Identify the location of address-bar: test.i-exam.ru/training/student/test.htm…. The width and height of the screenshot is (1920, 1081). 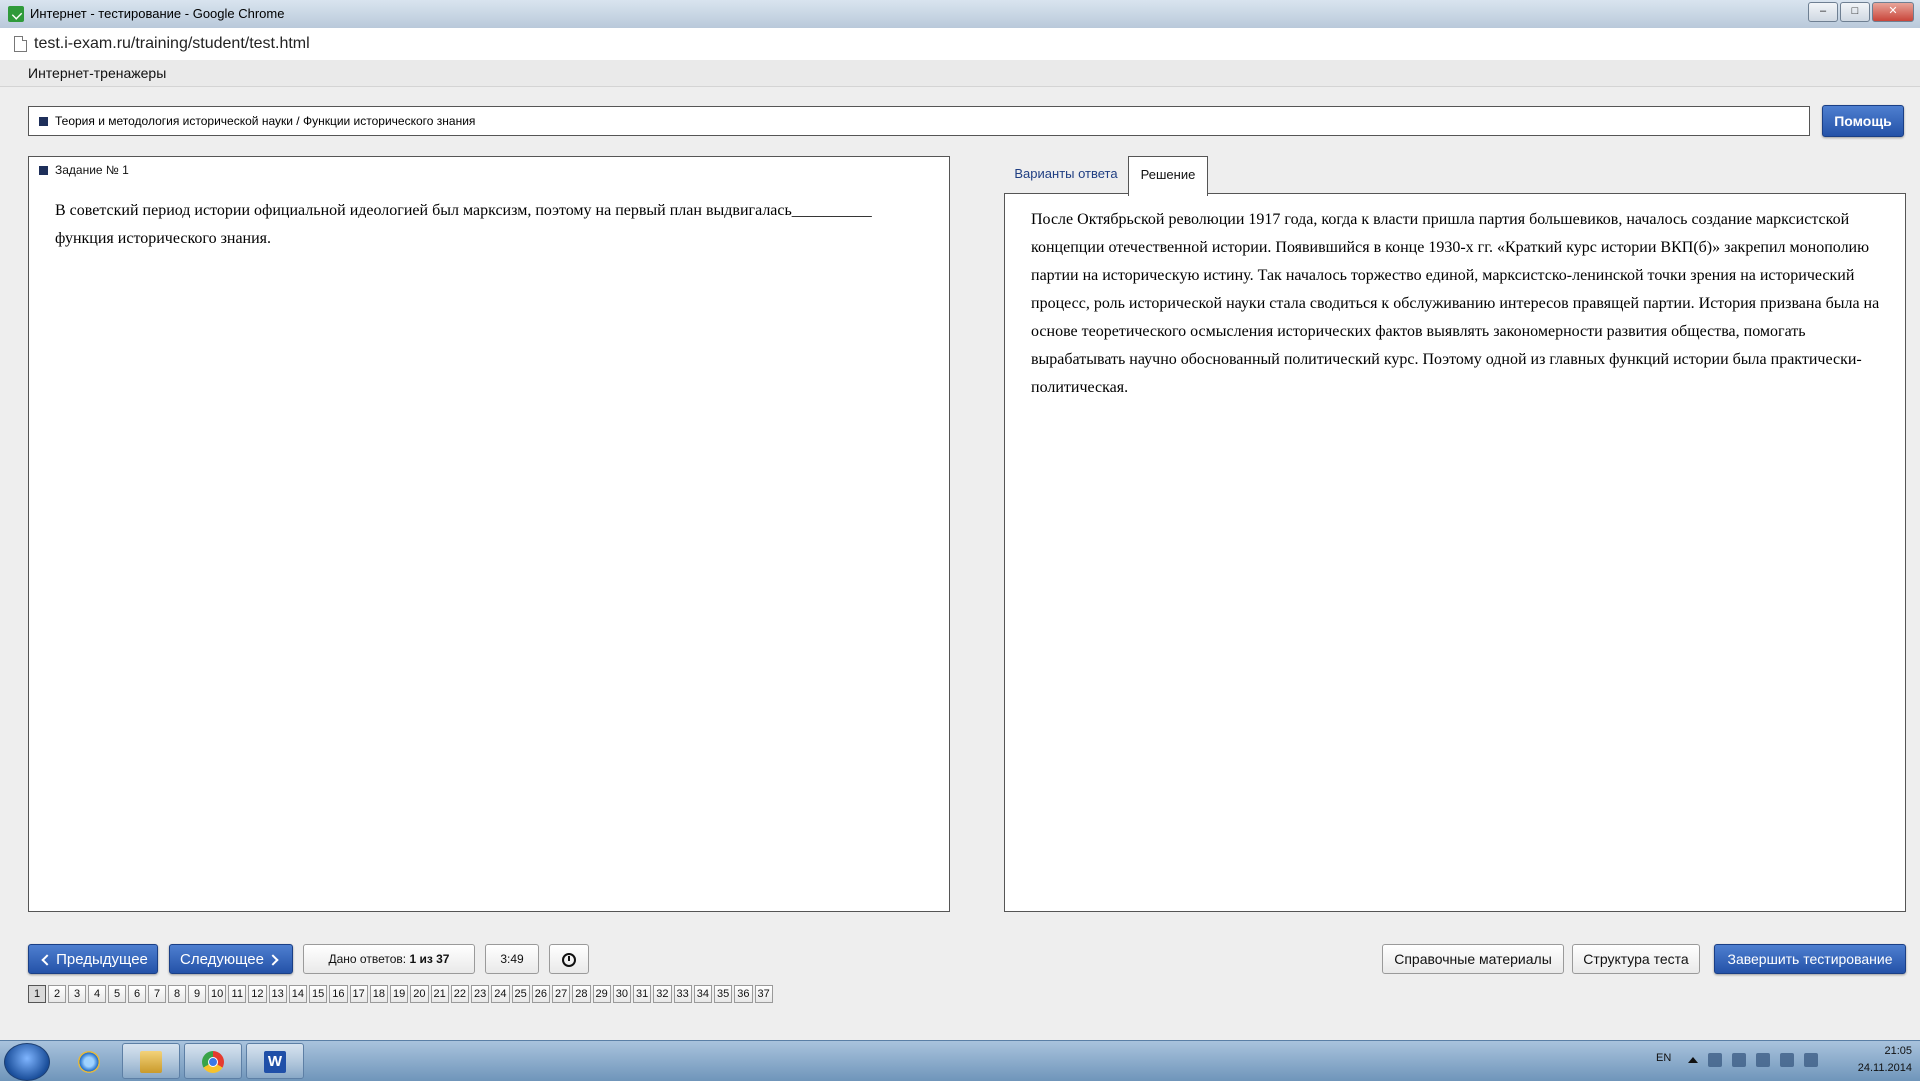
(960, 44).